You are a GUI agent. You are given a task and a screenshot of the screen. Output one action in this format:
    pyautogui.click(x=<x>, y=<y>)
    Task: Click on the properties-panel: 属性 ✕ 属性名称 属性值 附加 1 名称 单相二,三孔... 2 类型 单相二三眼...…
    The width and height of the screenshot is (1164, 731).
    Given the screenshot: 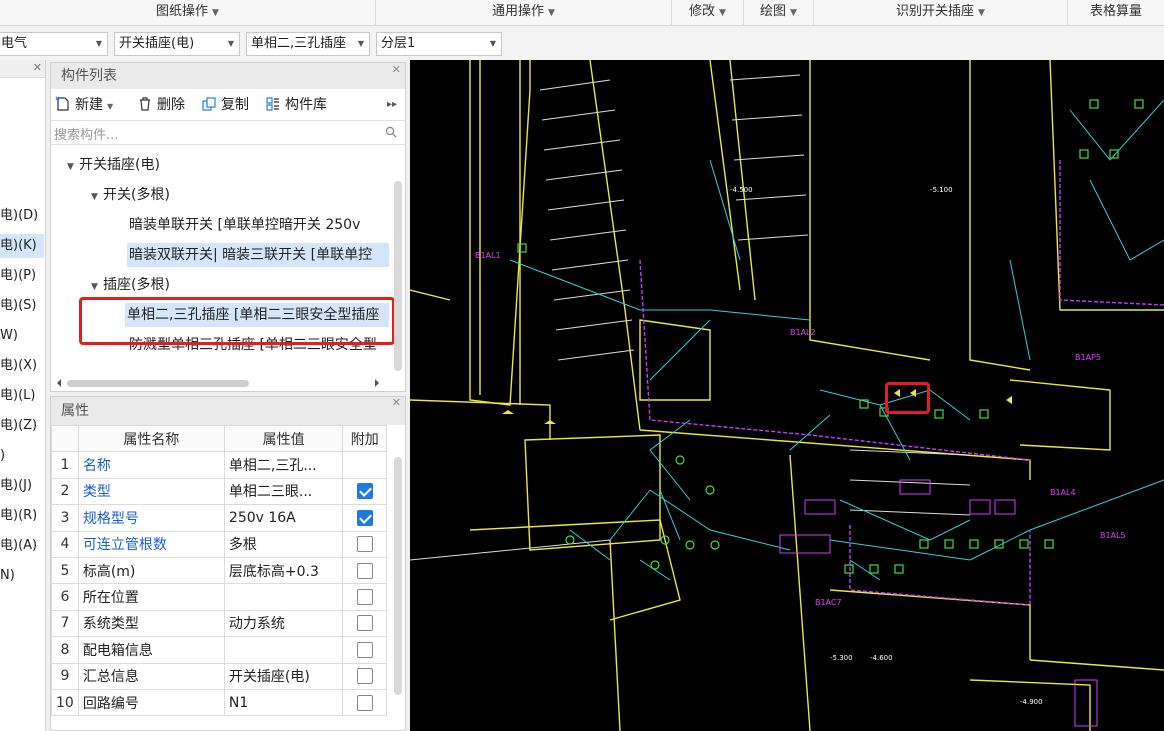 What is the action you would take?
    pyautogui.click(x=228, y=563)
    